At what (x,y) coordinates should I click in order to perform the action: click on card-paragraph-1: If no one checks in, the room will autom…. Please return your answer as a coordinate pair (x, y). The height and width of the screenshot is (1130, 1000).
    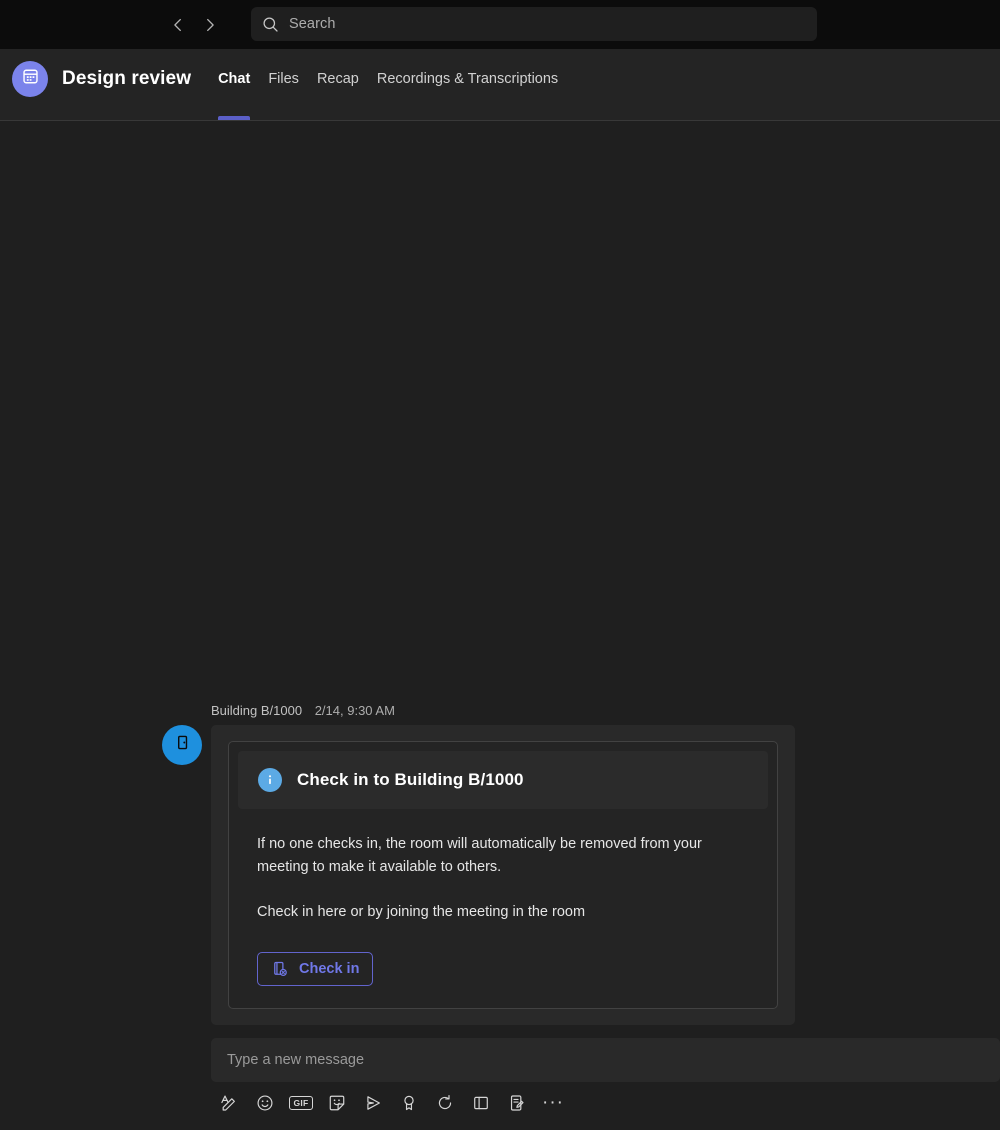
    Looking at the image, I should click on (479, 855).